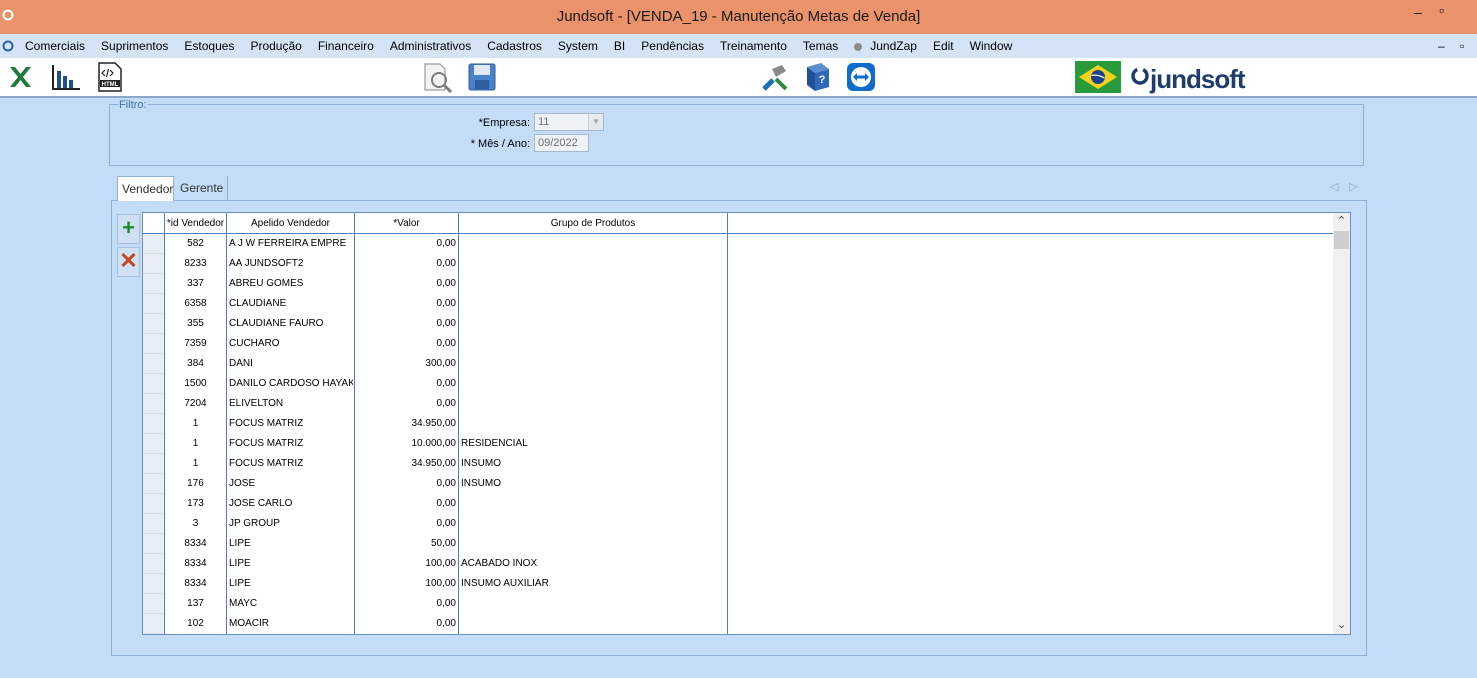 The width and height of the screenshot is (1477, 678). What do you see at coordinates (861, 77) in the screenshot?
I see `teamviewer-icon` at bounding box center [861, 77].